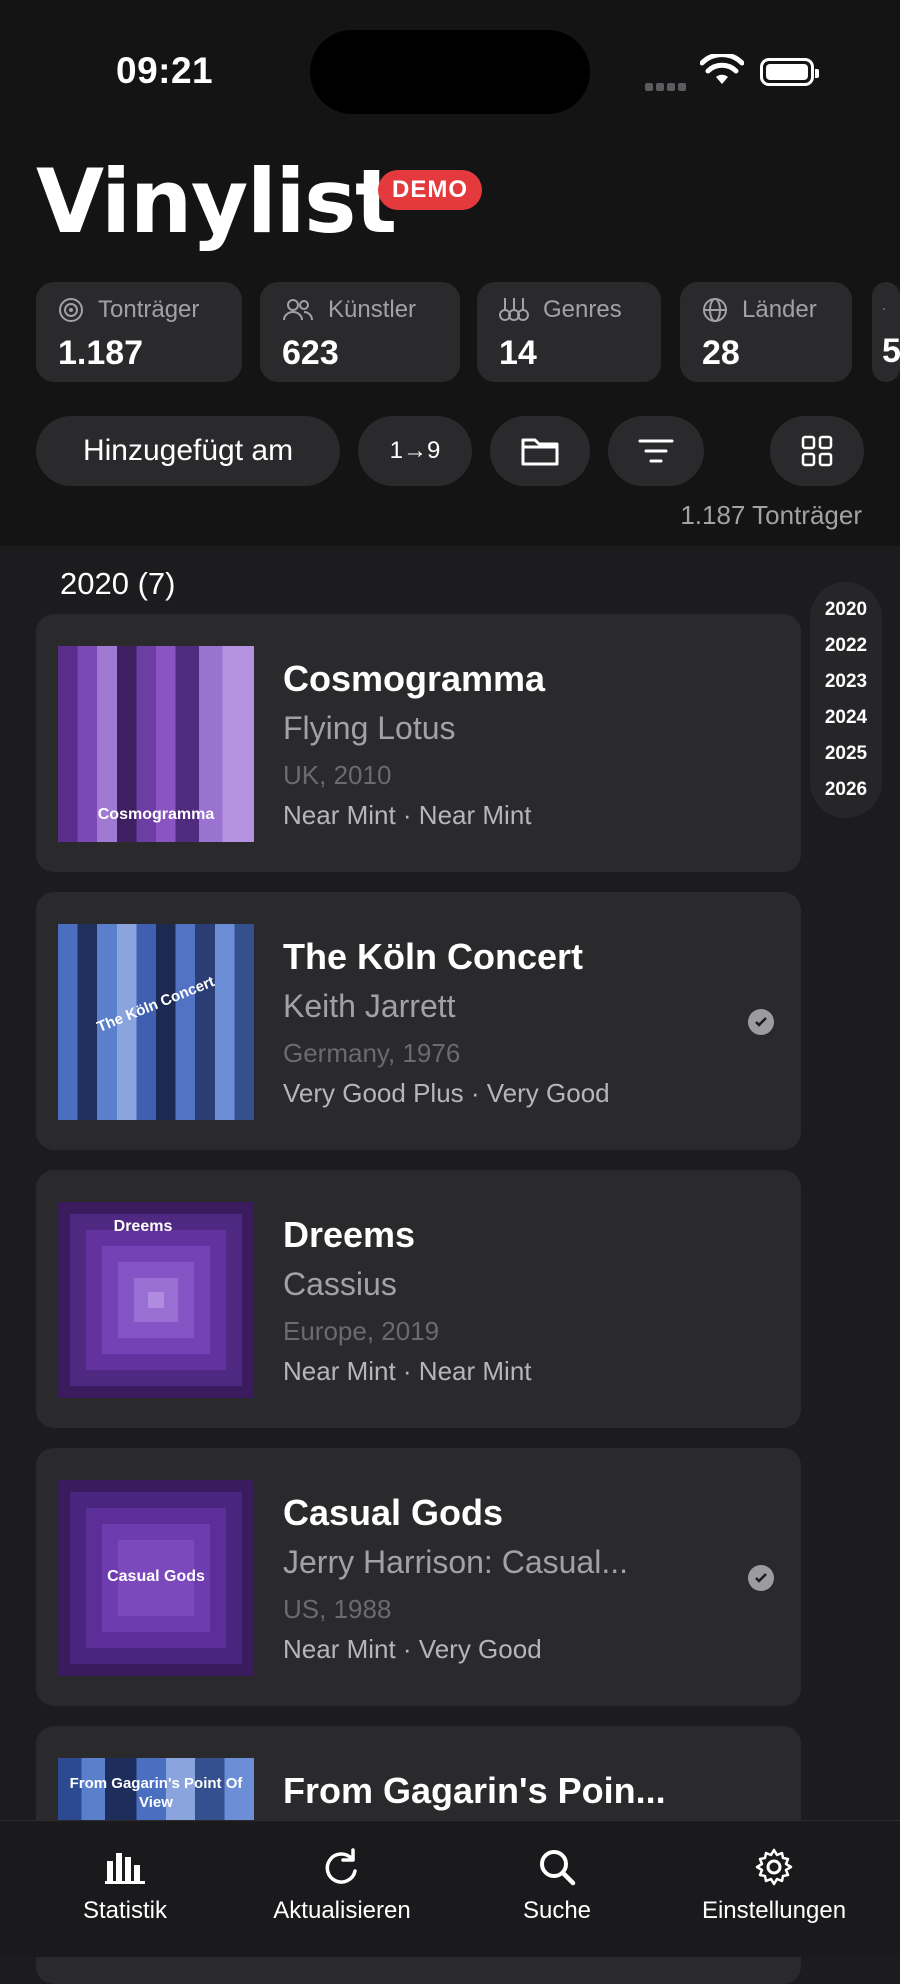 Image resolution: width=900 pixels, height=1984 pixels. Describe the element at coordinates (125, 1910) in the screenshot. I see `tab-label: Statistik` at that location.